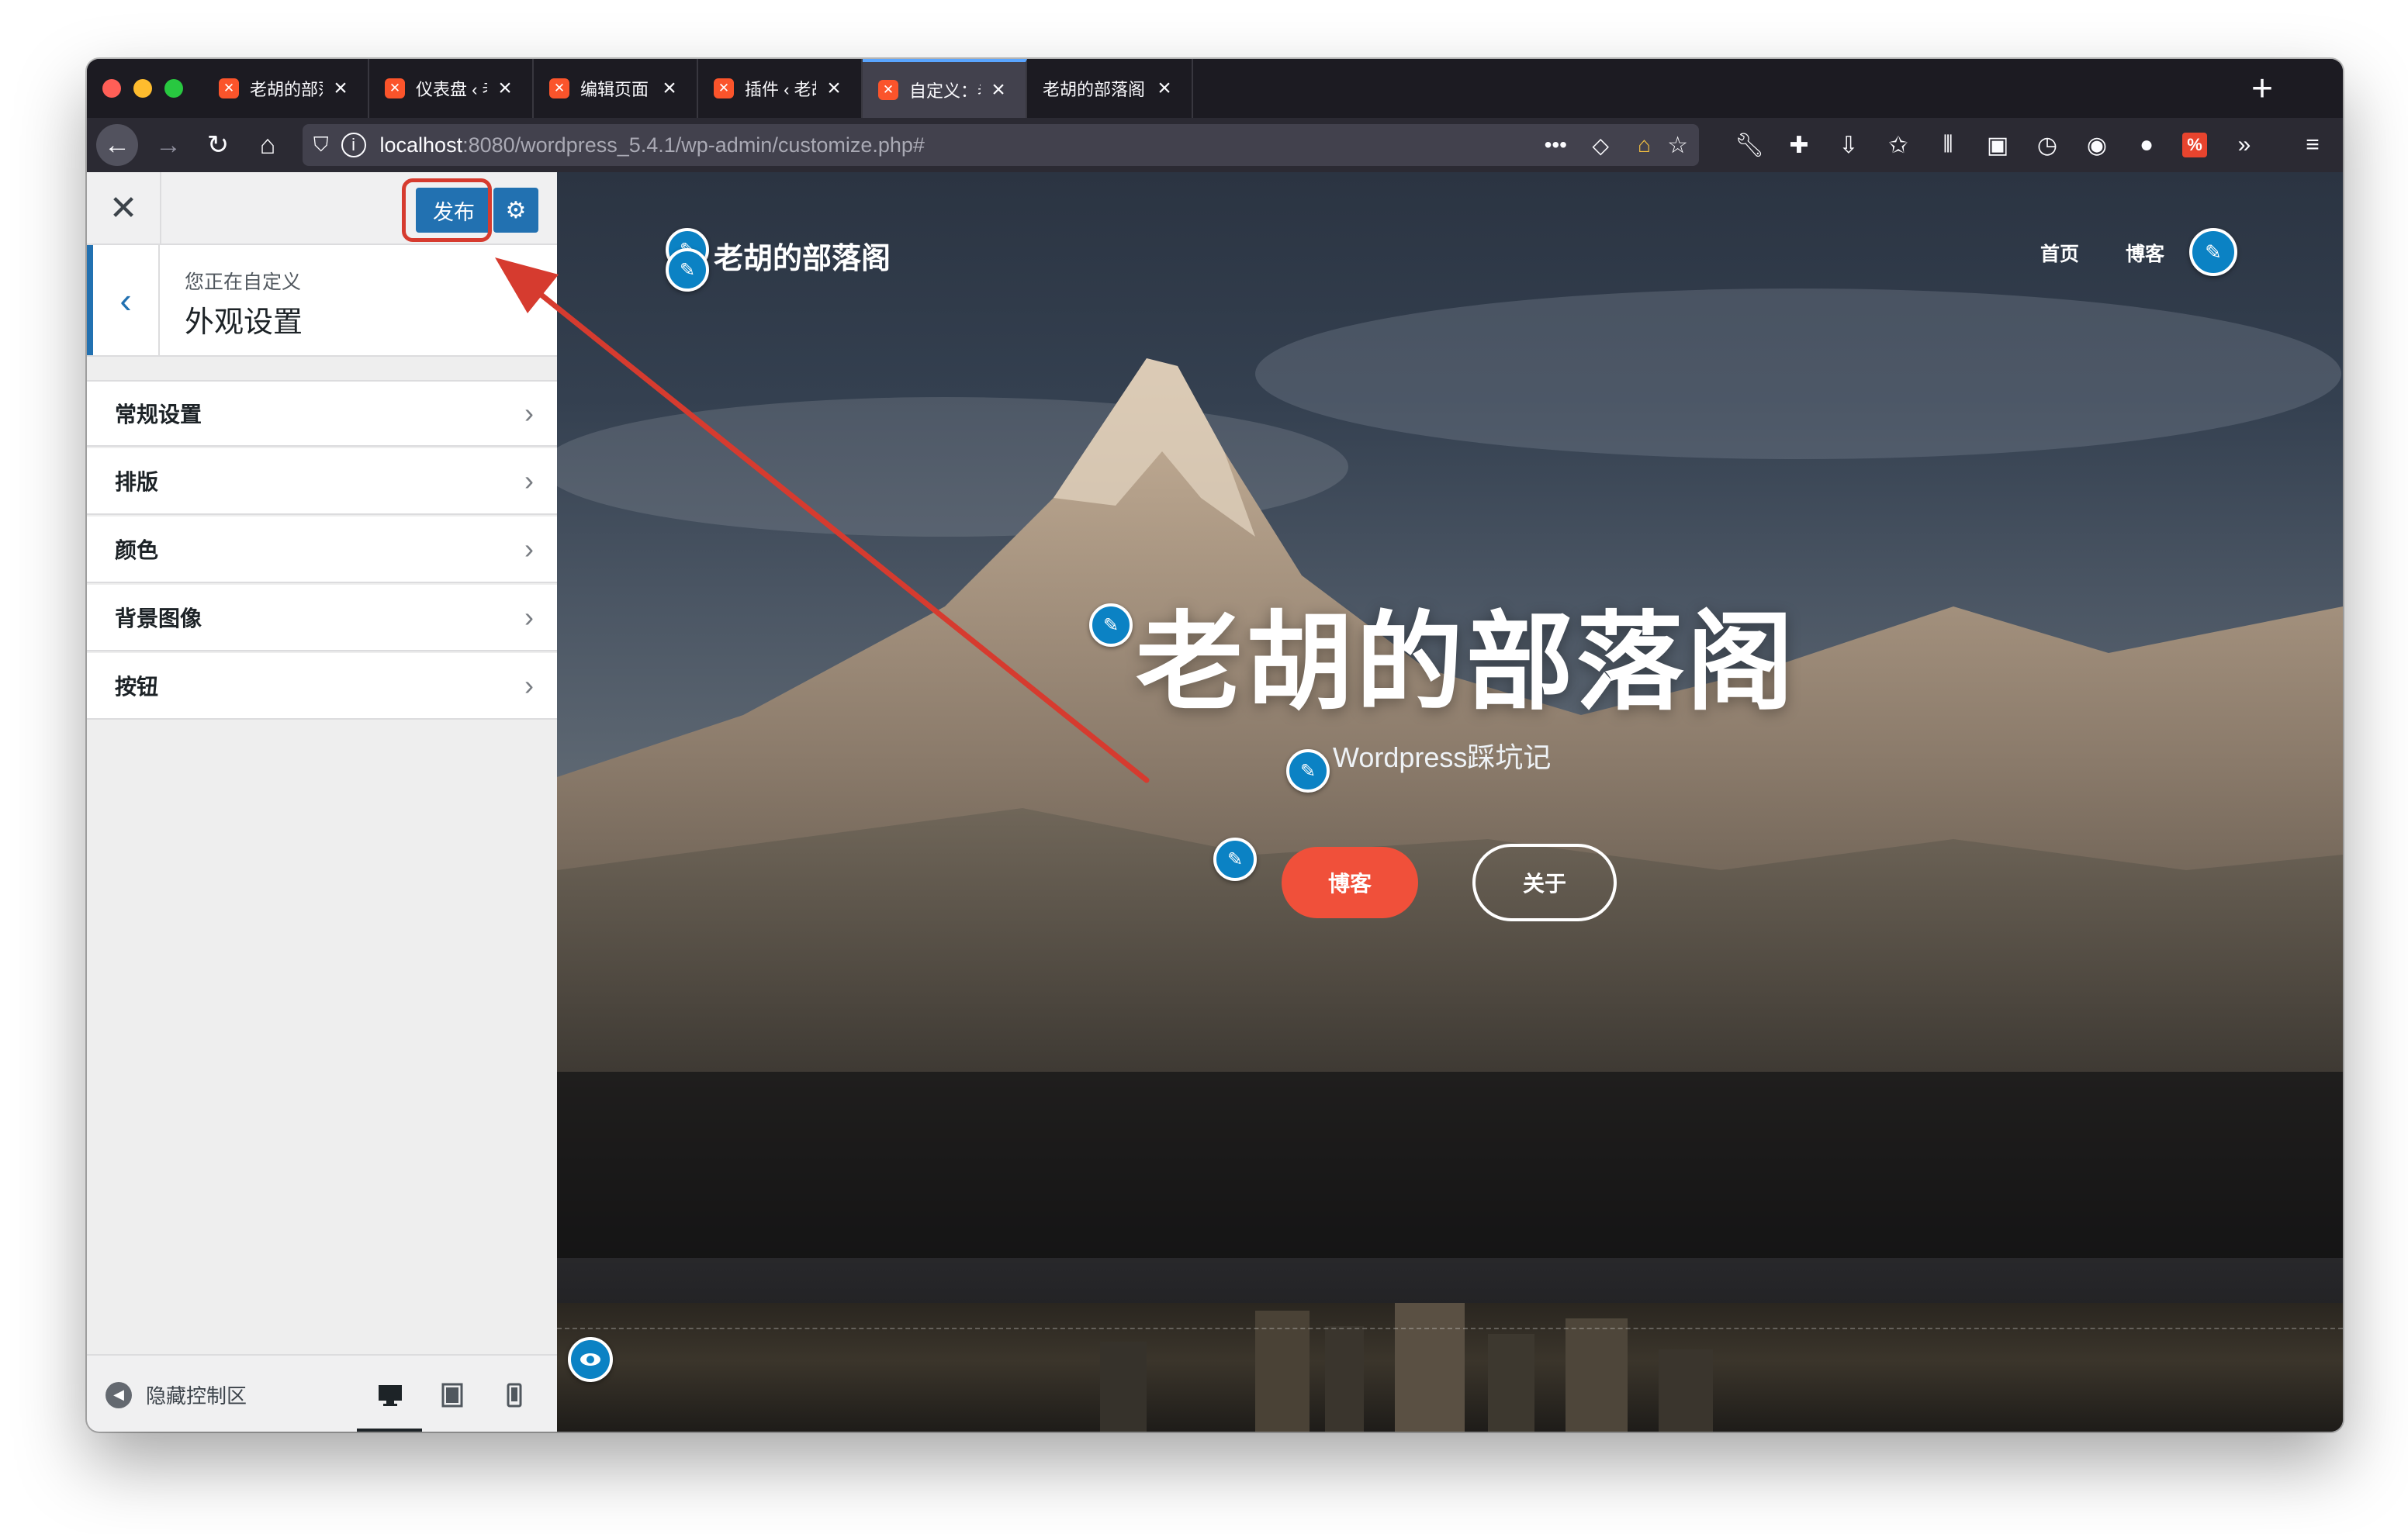  I want to click on eye-icon, so click(590, 1359).